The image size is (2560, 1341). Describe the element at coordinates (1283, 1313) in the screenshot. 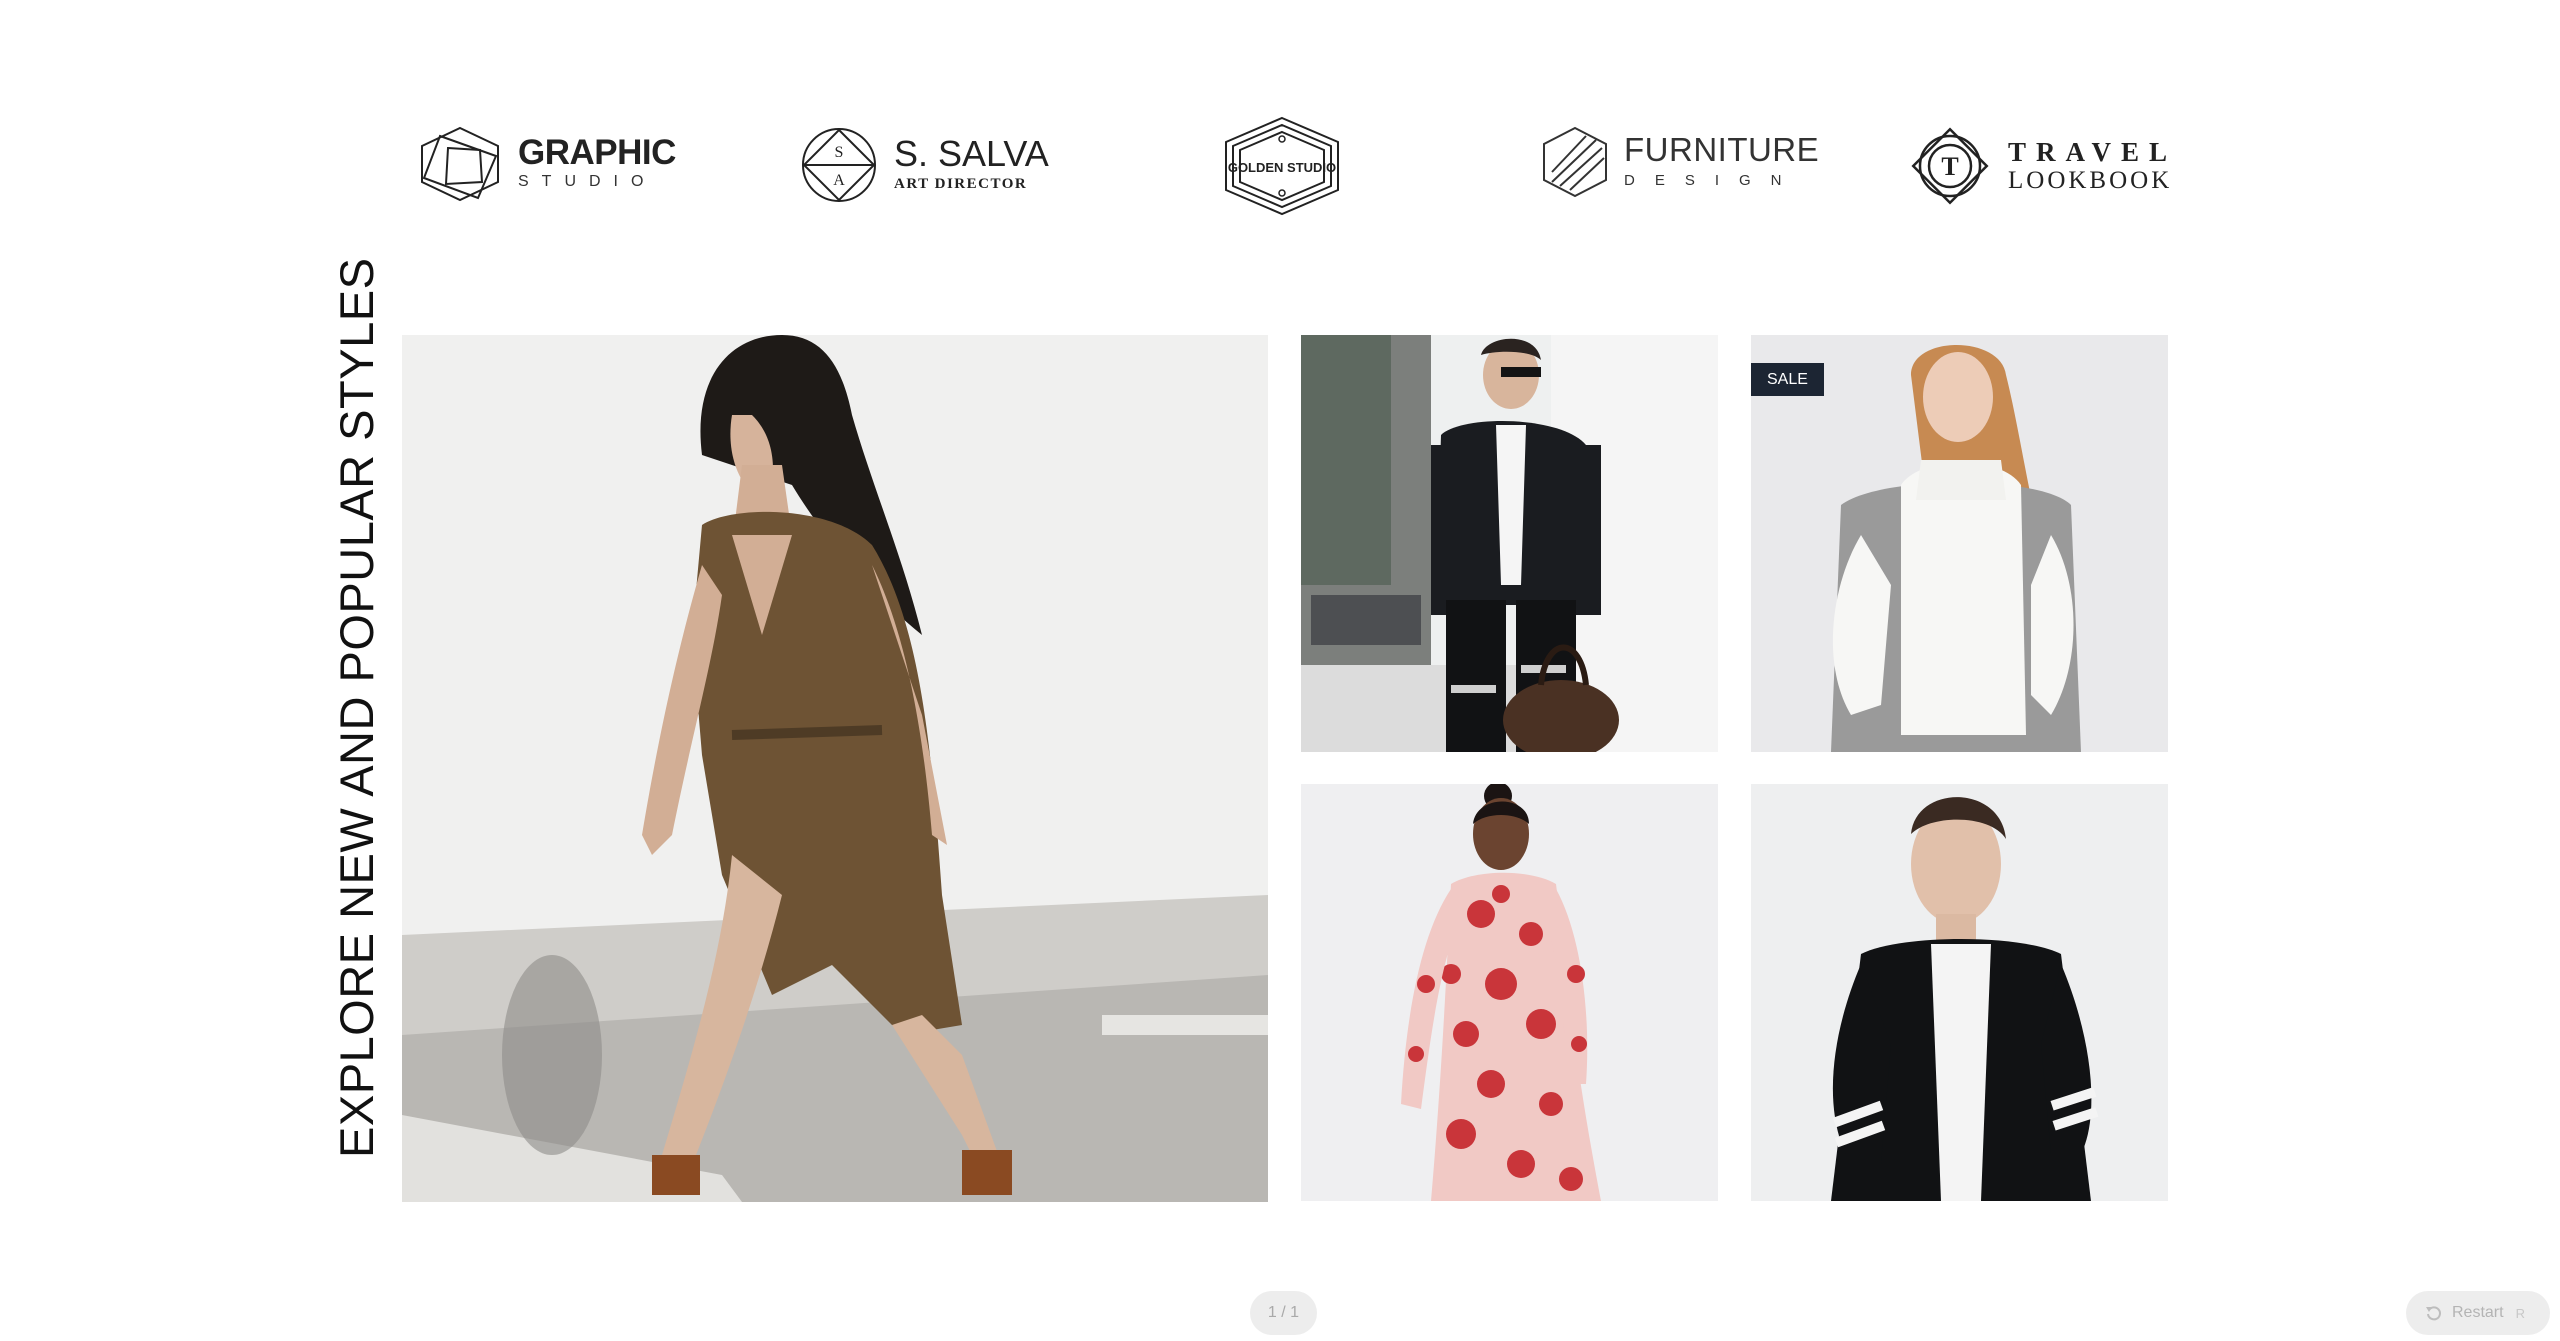

I see `slide-counter: 1 / 1` at that location.